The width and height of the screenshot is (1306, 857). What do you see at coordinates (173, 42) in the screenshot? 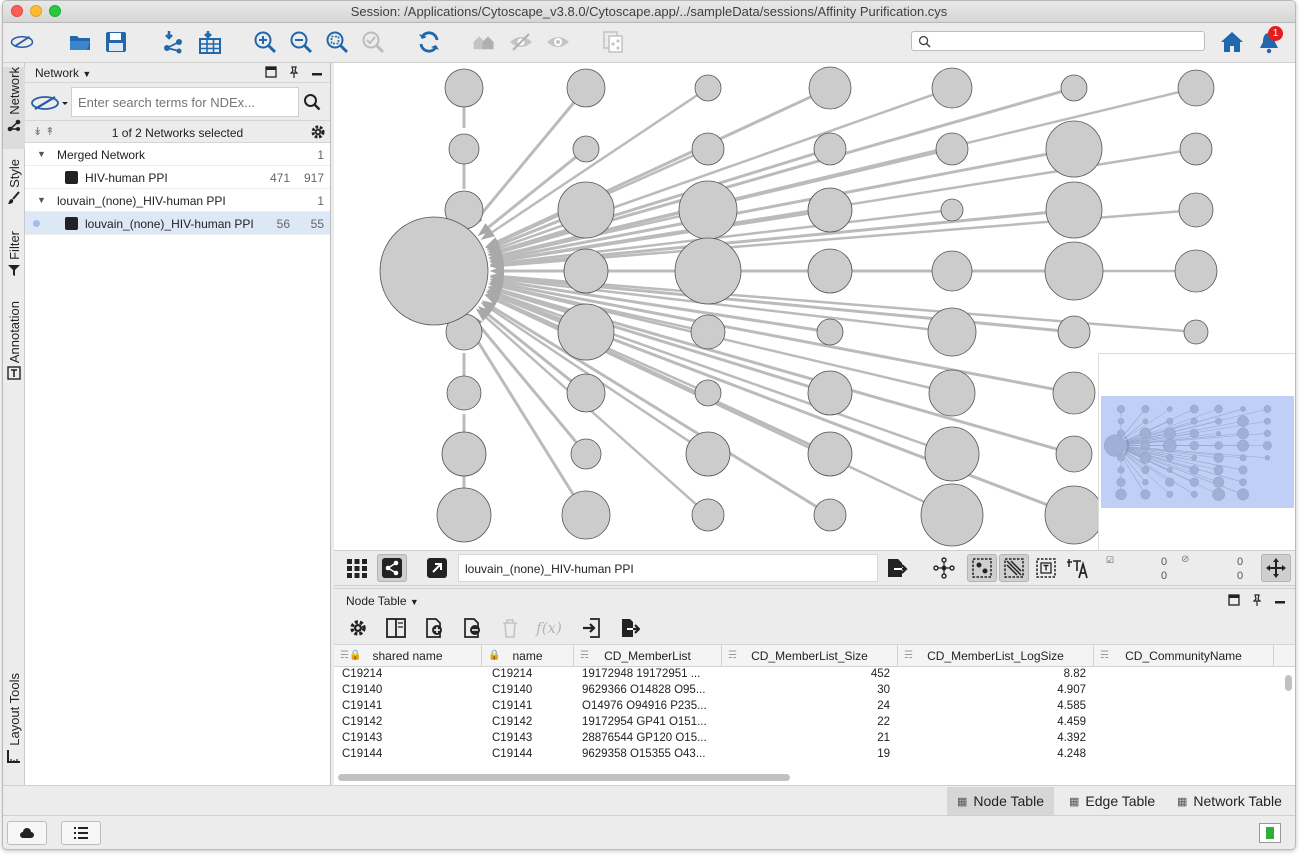
I see `import-network-icon` at bounding box center [173, 42].